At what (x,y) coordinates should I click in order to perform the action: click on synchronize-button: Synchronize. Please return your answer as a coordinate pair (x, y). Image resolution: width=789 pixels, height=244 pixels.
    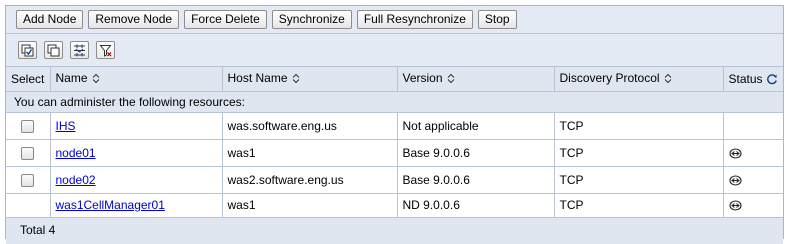
    Looking at the image, I should click on (311, 19).